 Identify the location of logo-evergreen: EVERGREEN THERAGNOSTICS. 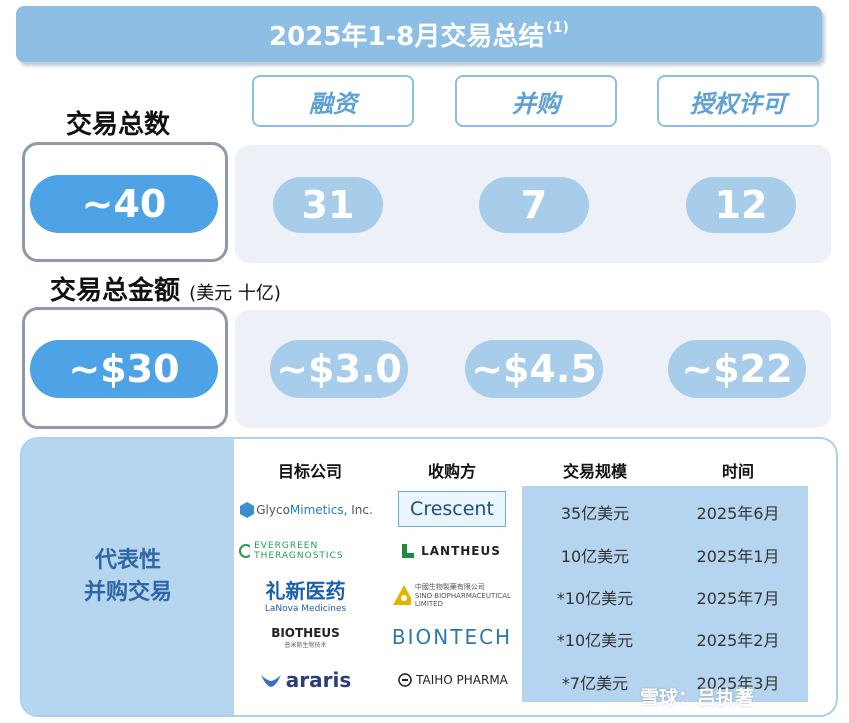
(305, 551).